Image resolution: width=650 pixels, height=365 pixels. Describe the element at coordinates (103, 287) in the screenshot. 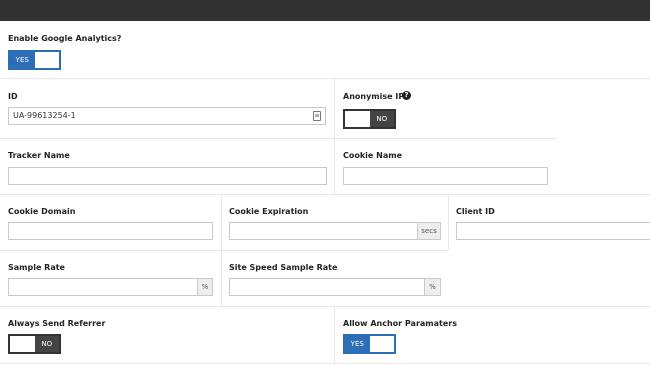

I see `sample-rate-input` at that location.